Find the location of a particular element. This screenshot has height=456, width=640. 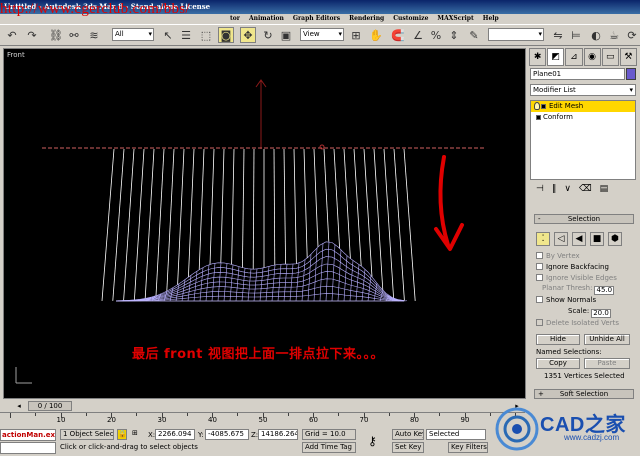

unlink-icon: ⚯ is located at coordinates (74, 35).